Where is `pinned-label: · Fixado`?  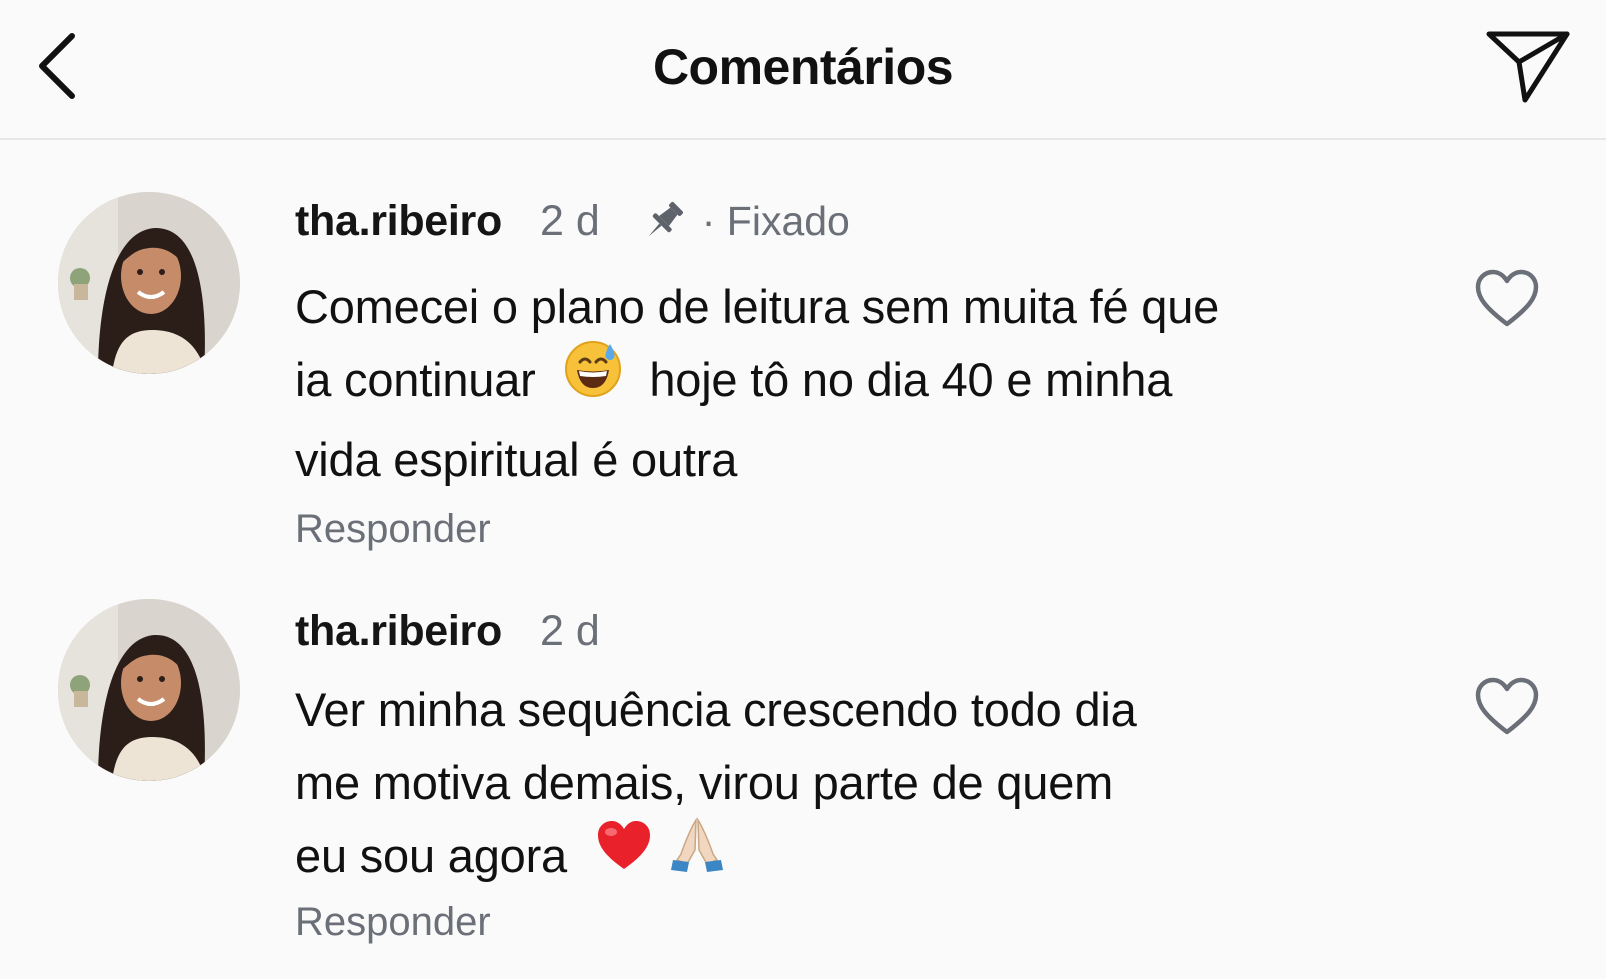
pinned-label: · Fixado is located at coordinates (775, 220).